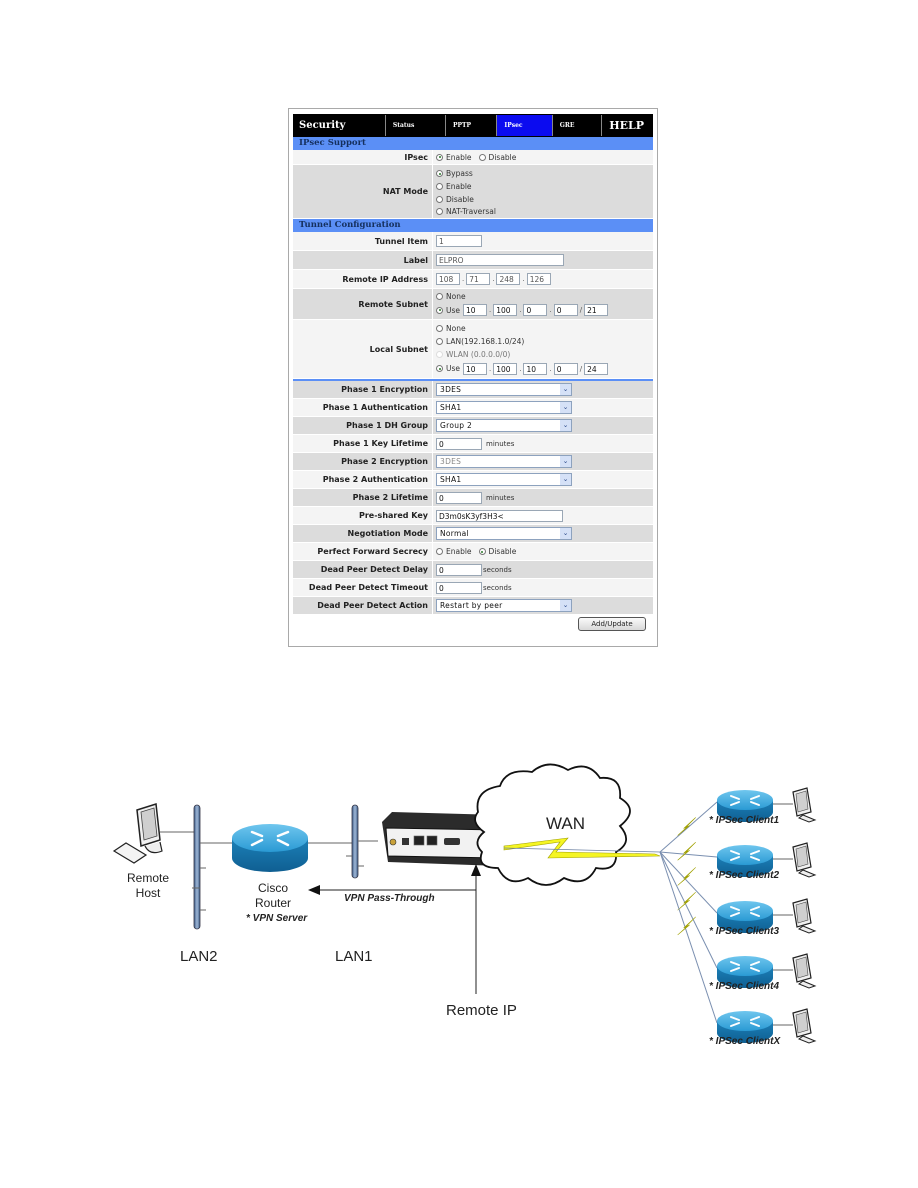 The height and width of the screenshot is (1188, 918). Describe the element at coordinates (199, 956) in the screenshot. I see `lan2-label: LAN2` at that location.